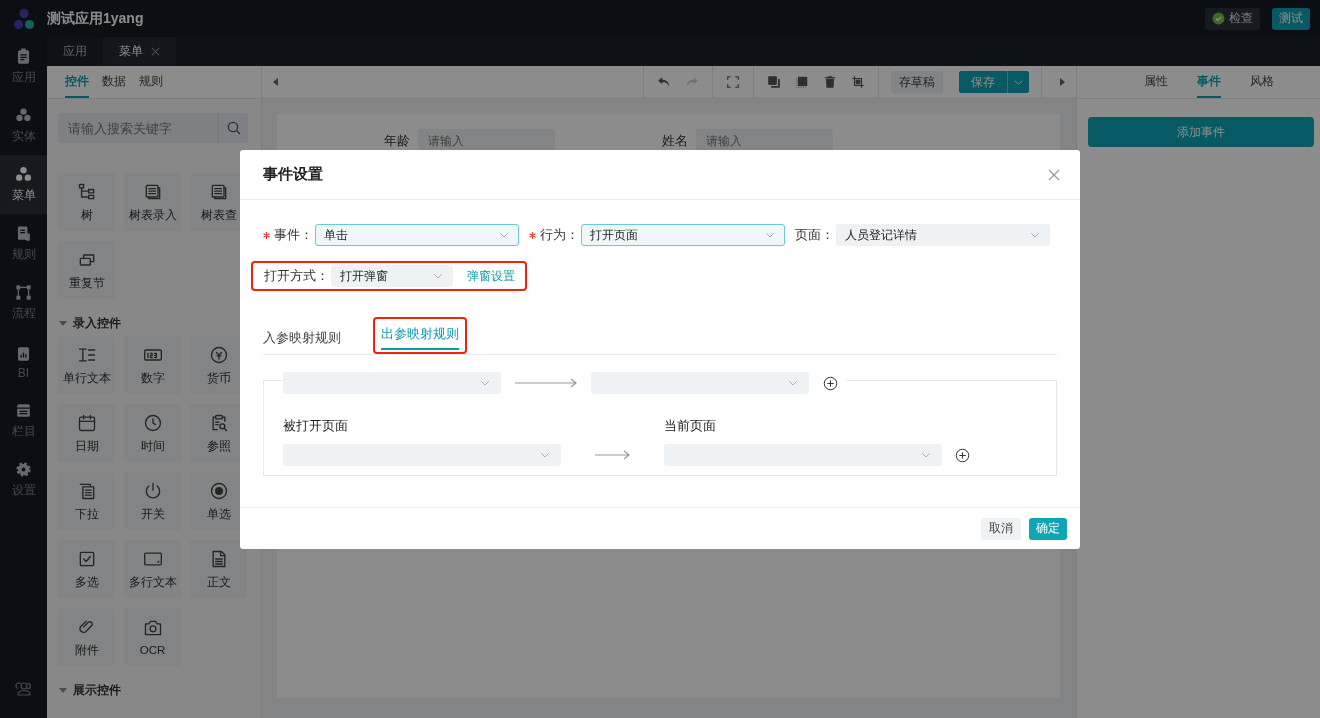 The height and width of the screenshot is (718, 1320). What do you see at coordinates (86, 569) in the screenshot?
I see `control-item: 多选` at bounding box center [86, 569].